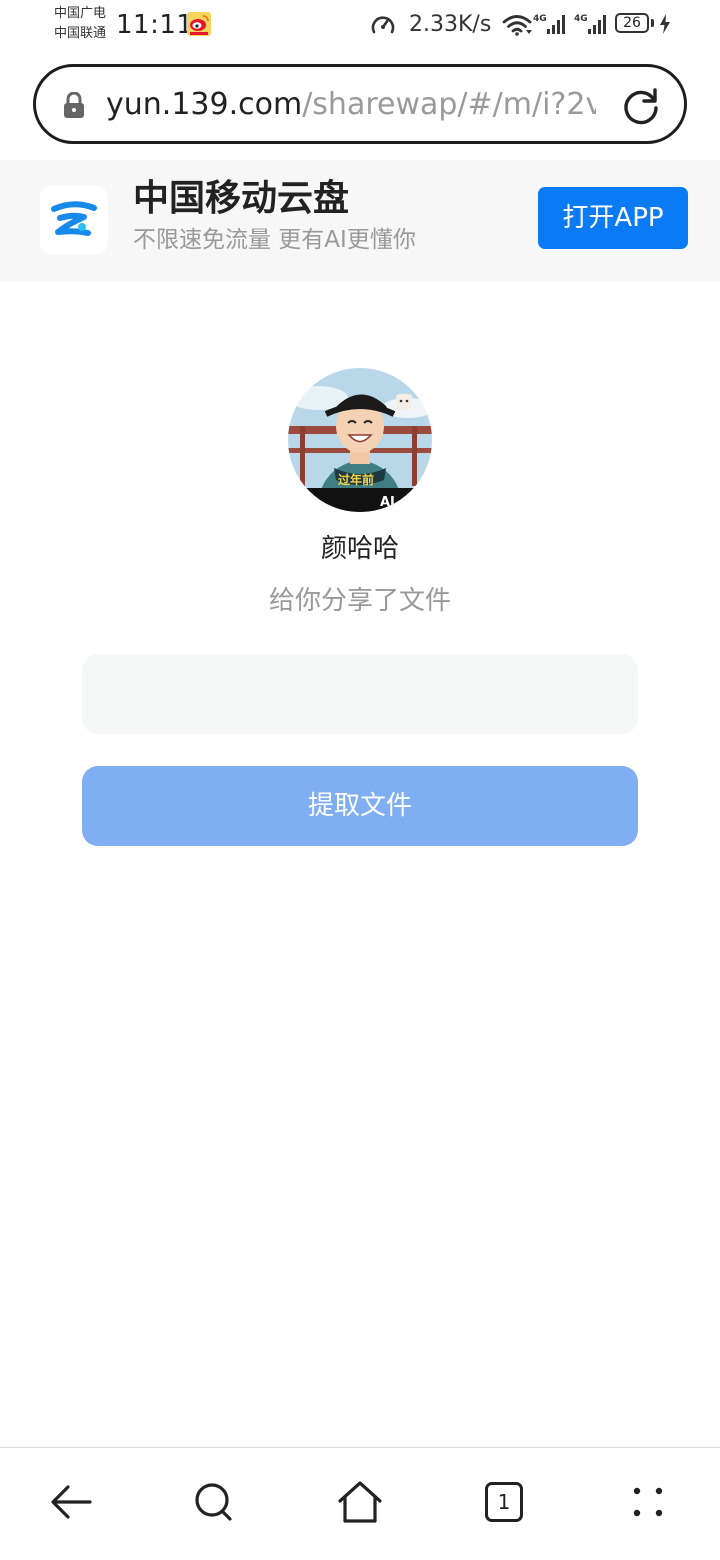 The image size is (720, 1560). What do you see at coordinates (80, 33) in the screenshot?
I see `carrier-2: 中国联通` at bounding box center [80, 33].